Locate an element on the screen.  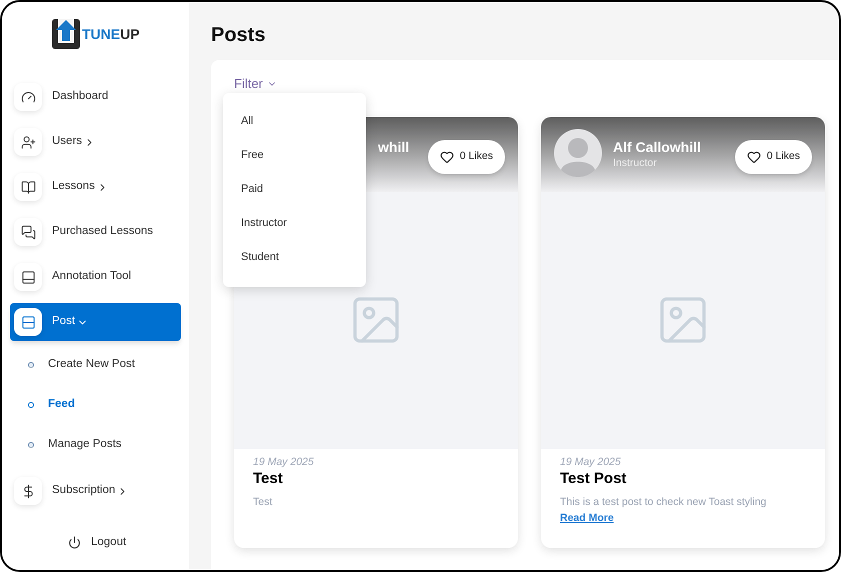
sidebar-item: Dashboard is located at coordinates (95, 97).